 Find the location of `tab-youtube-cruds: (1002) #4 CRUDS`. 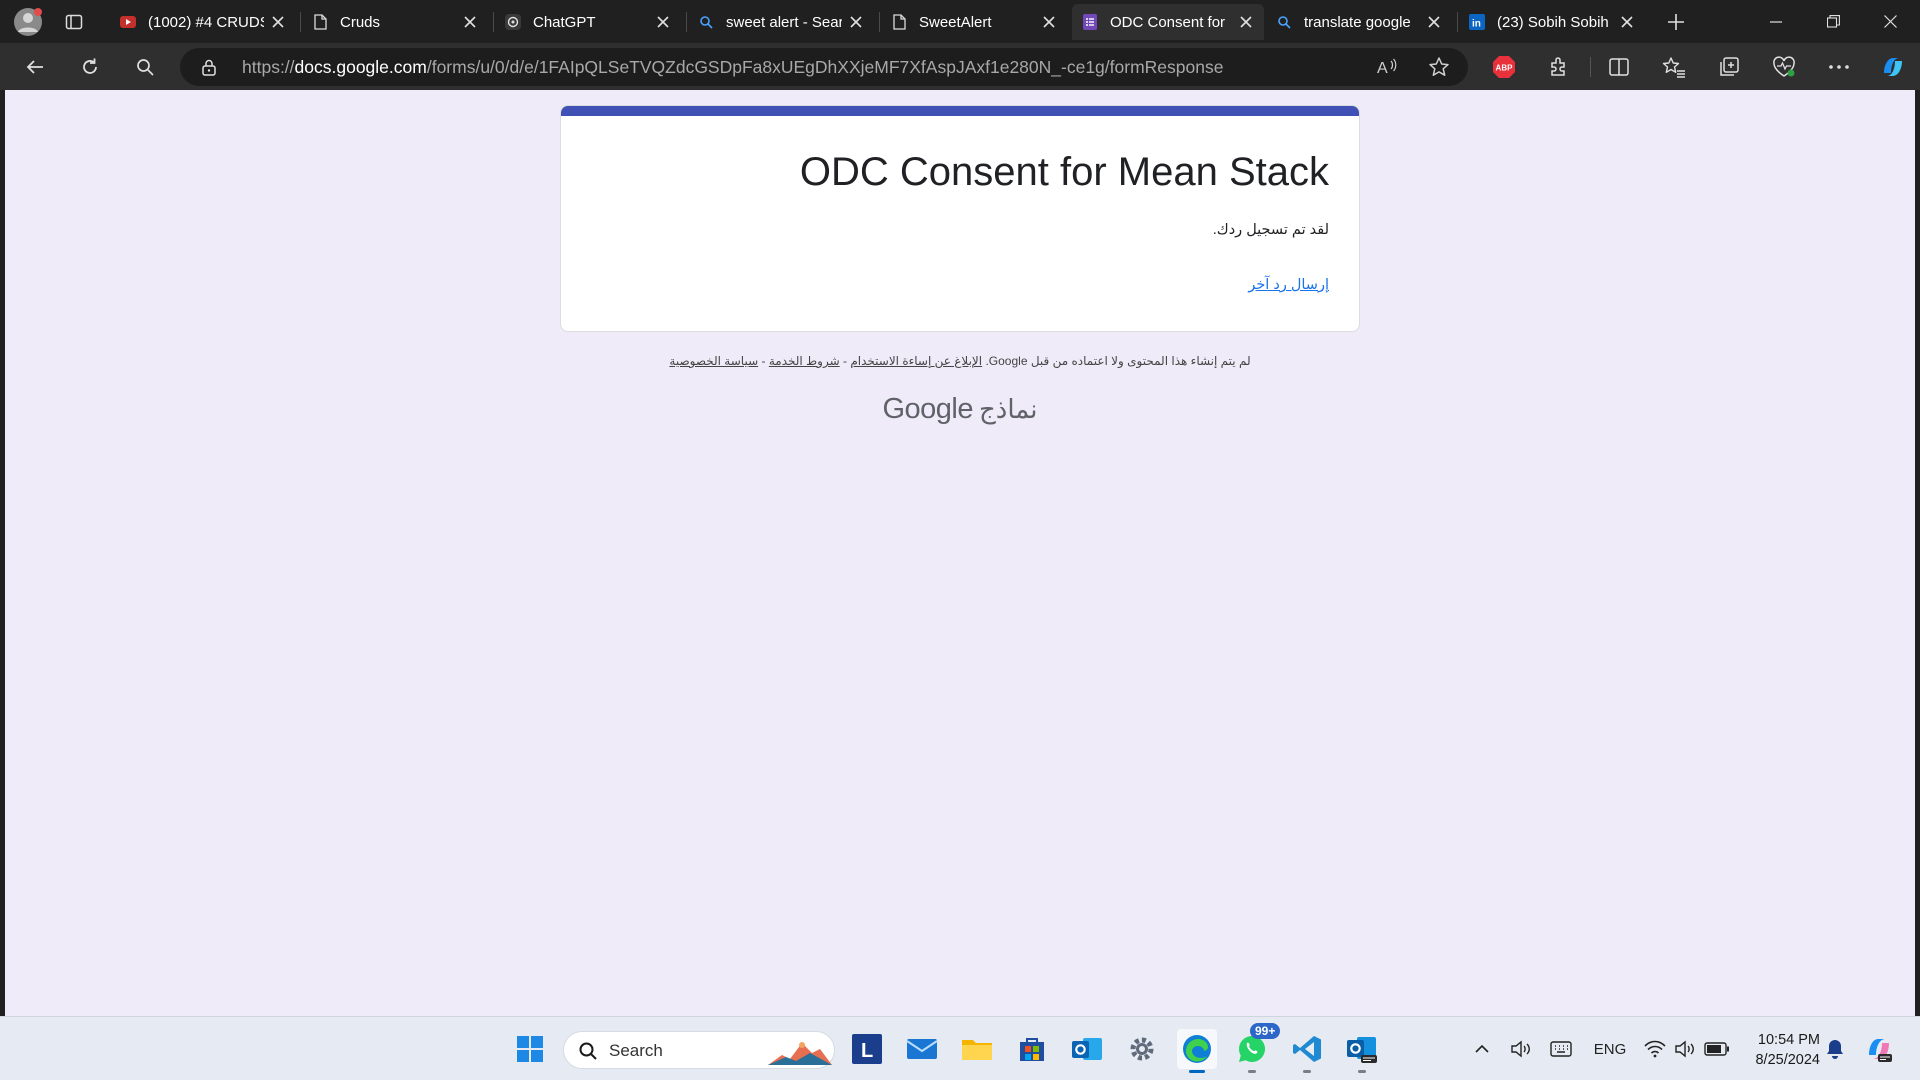

tab-youtube-cruds: (1002) #4 CRUDS is located at coordinates (203, 22).